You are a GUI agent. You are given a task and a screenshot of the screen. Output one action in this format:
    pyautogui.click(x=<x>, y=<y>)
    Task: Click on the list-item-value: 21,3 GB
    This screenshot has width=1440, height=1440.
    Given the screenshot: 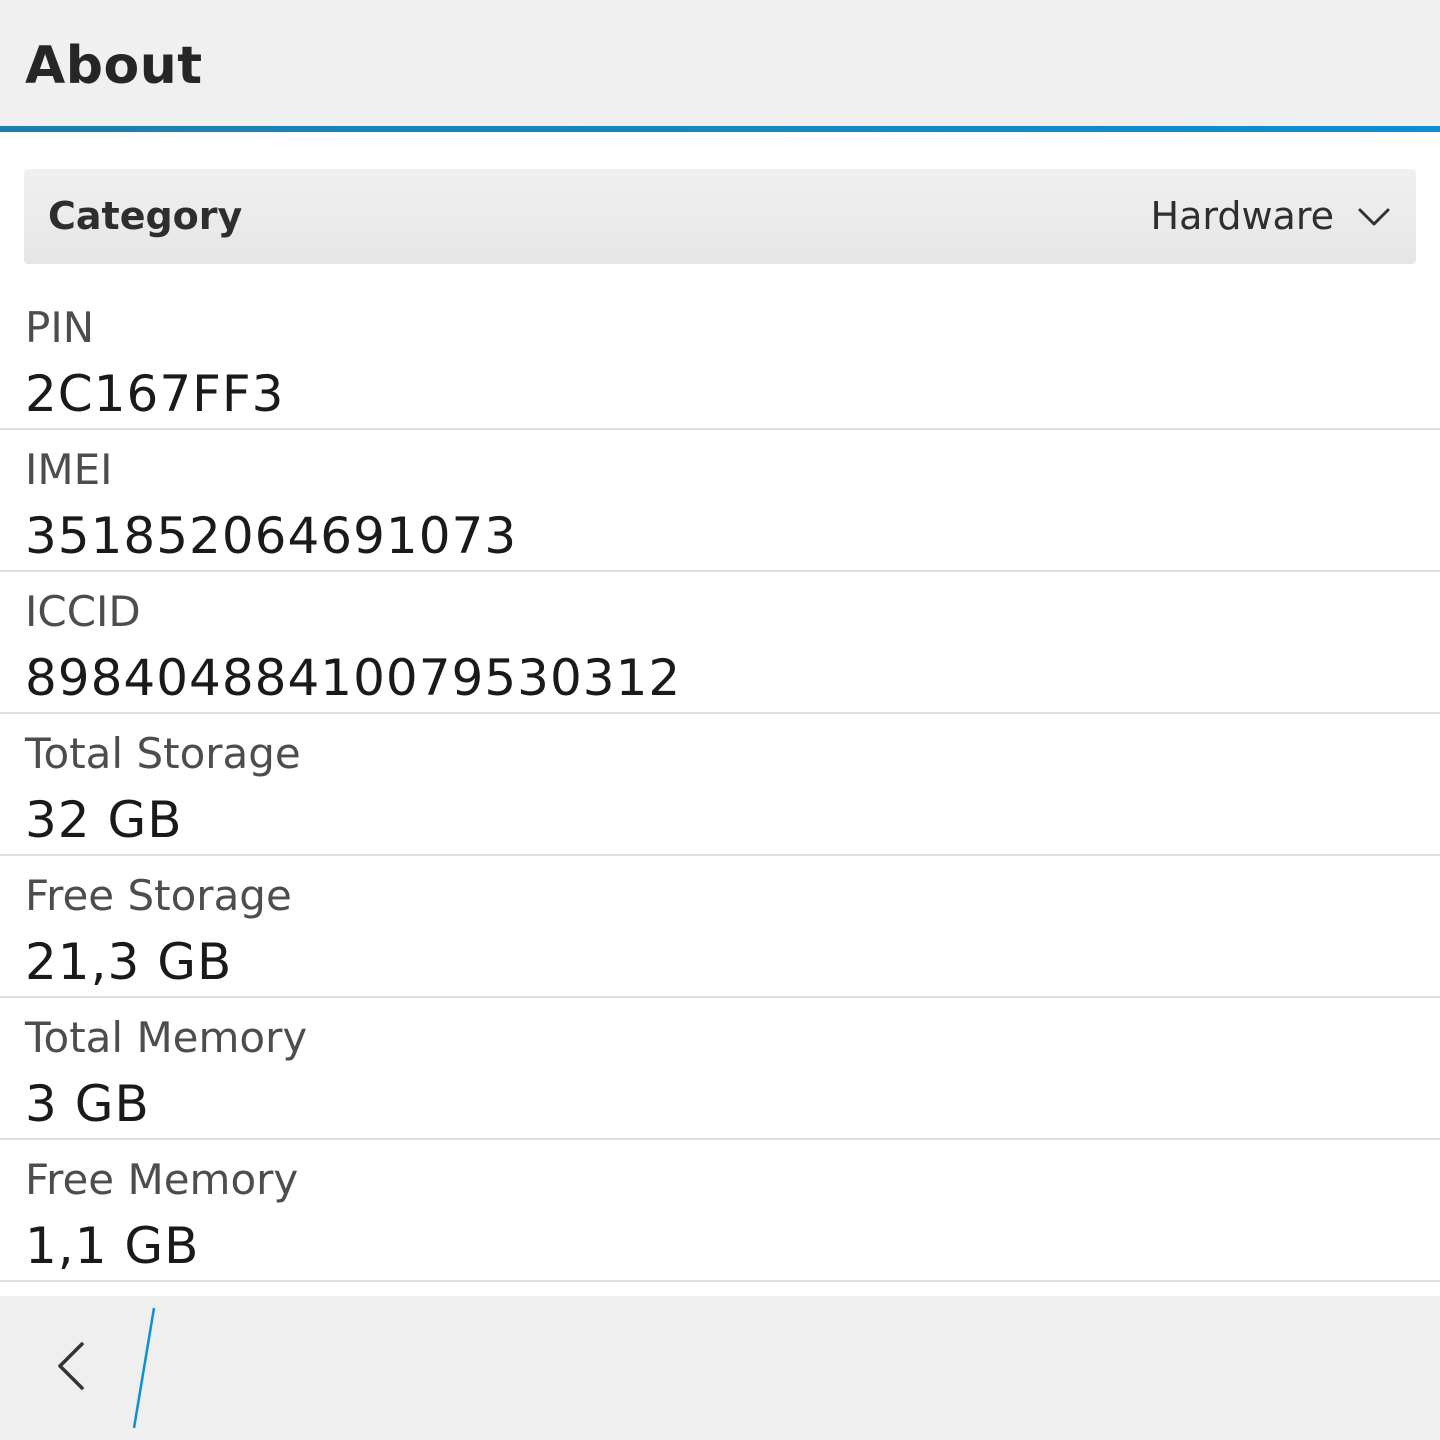 What is the action you would take?
    pyautogui.click(x=129, y=962)
    